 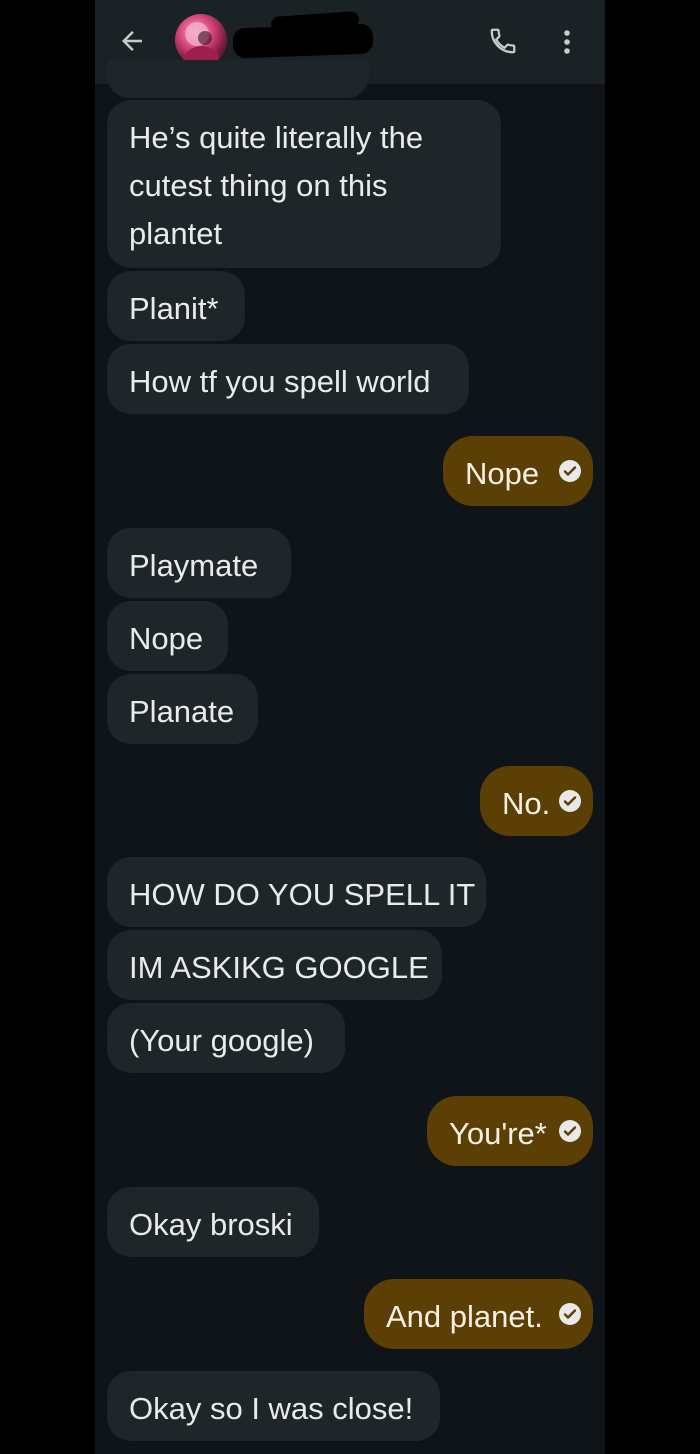 I want to click on message-text: No., so click(x=526, y=803).